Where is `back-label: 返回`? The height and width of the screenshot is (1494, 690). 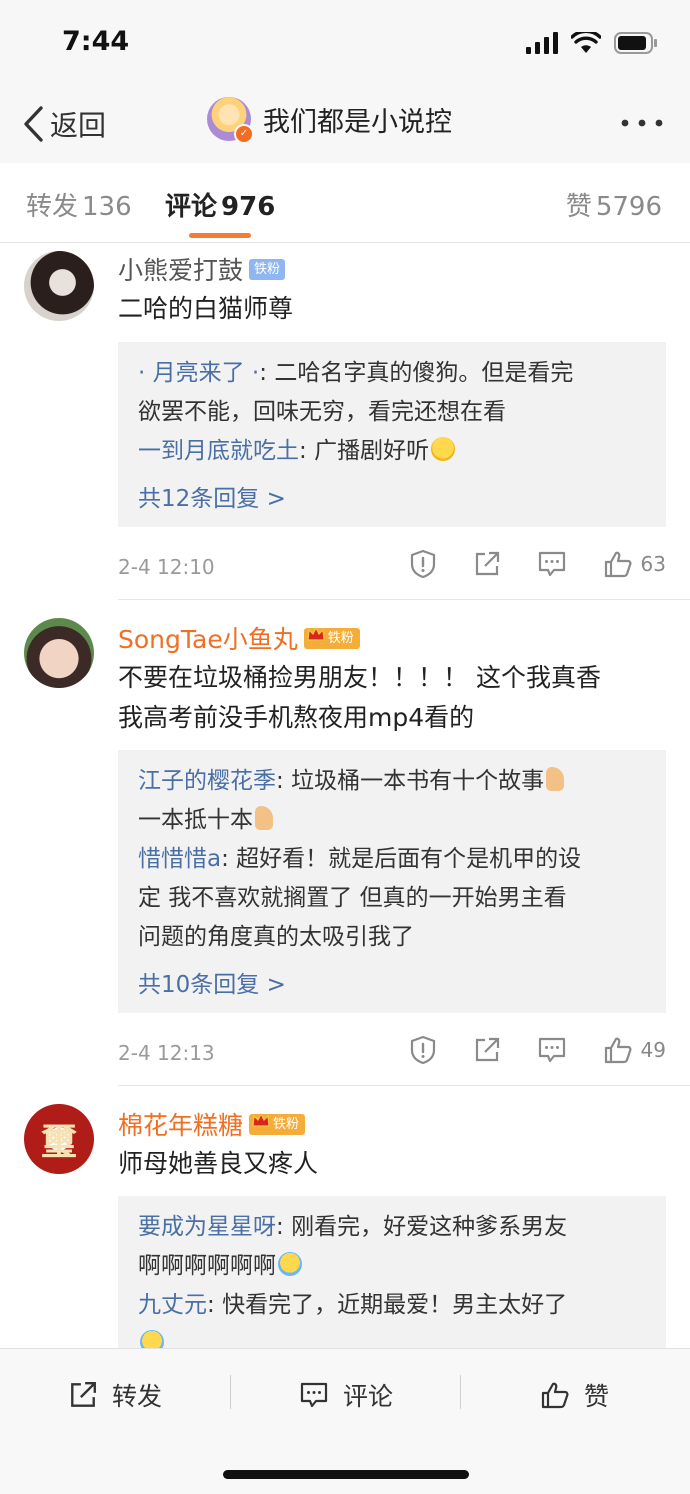
back-label: 返回 is located at coordinates (78, 125).